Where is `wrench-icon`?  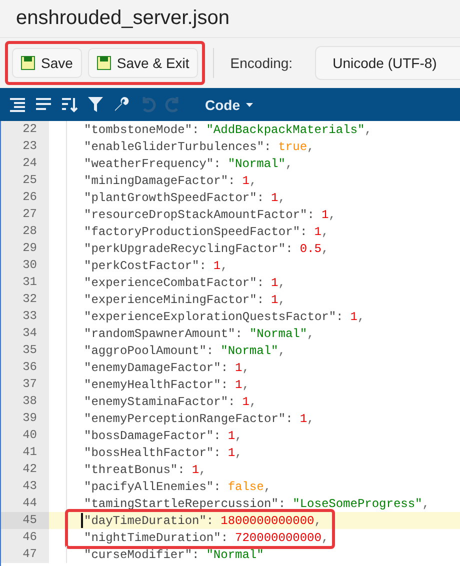 wrench-icon is located at coordinates (121, 104).